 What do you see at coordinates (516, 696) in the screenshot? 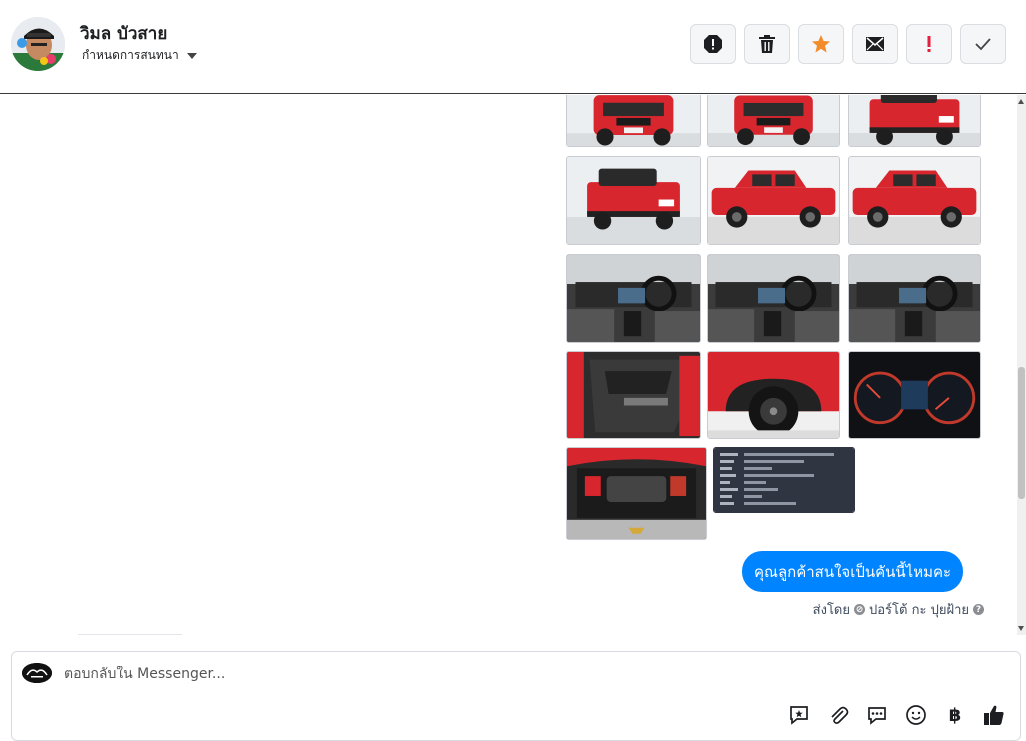
I see `reply-composer: ฿` at bounding box center [516, 696].